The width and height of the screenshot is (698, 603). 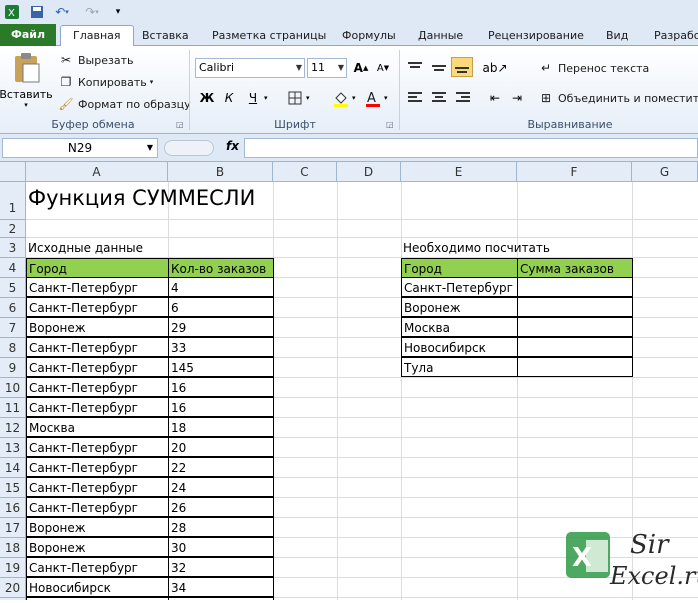 What do you see at coordinates (13, 368) in the screenshot?
I see `row-header-9: 9` at bounding box center [13, 368].